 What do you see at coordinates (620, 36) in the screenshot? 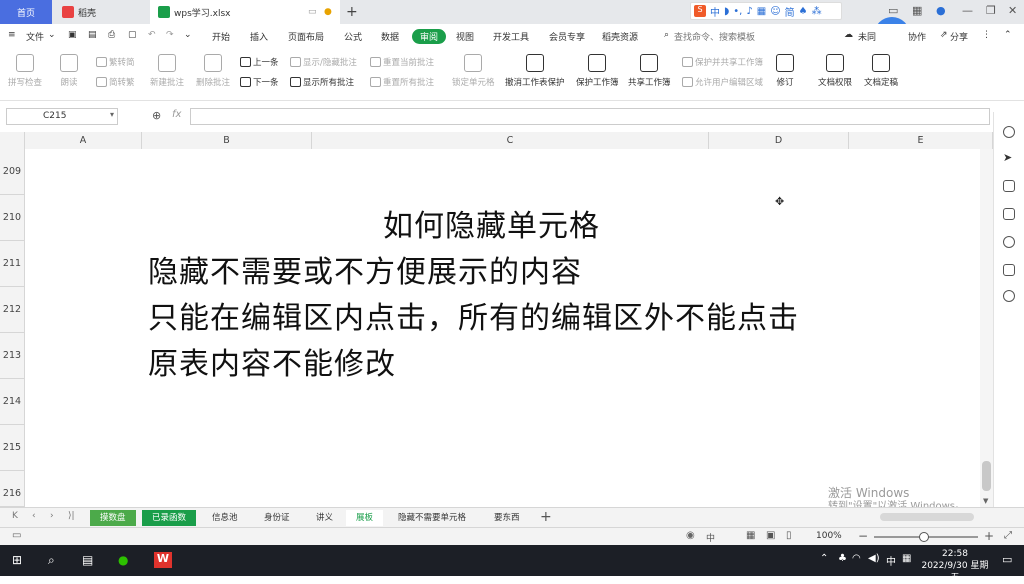
I see `menu-daoke-resources: 稻壳资源` at bounding box center [620, 36].